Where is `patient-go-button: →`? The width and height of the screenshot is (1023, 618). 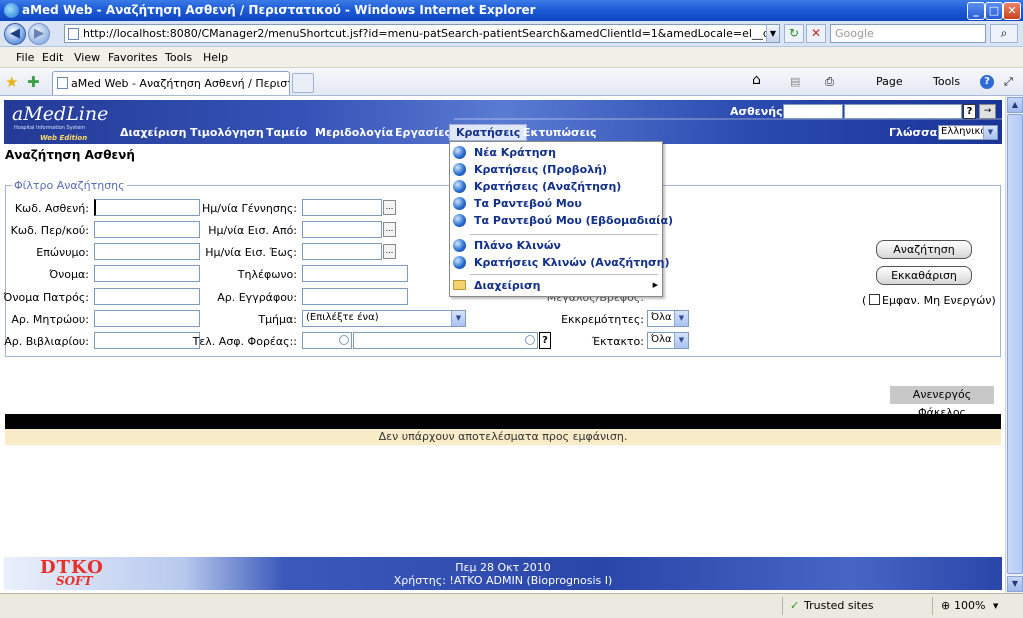
patient-go-button: → is located at coordinates (987, 111).